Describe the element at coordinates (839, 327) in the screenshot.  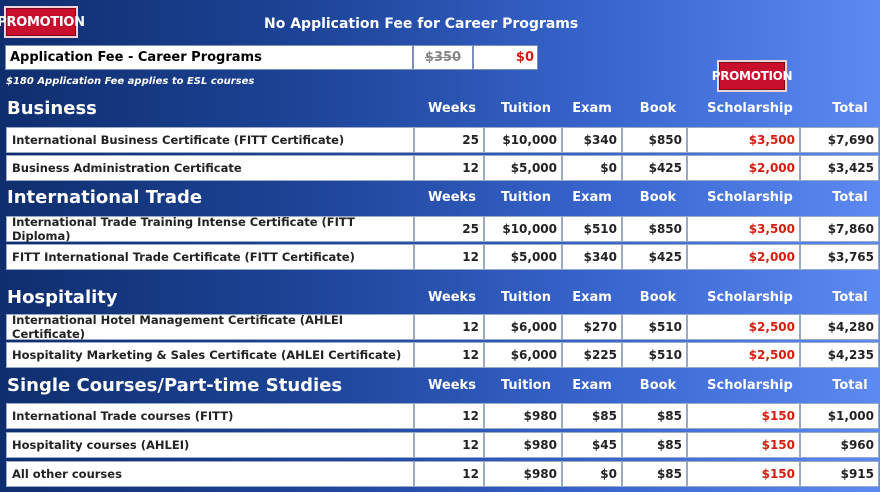
I see `total-cell: $4,280` at that location.